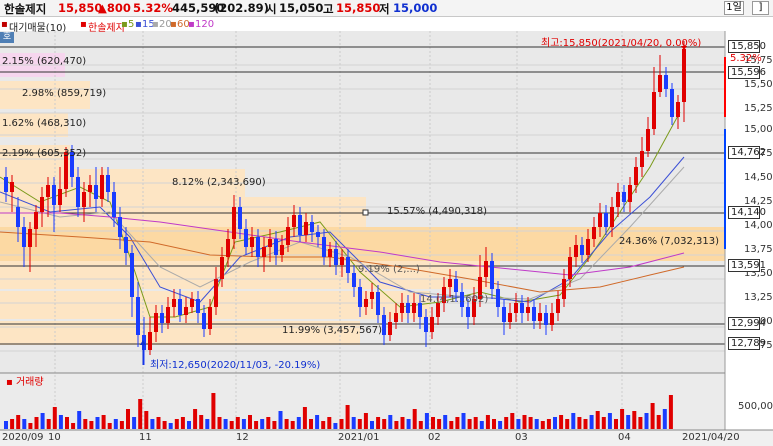  Describe the element at coordinates (711, 437) in the screenshot. I see `date-tick: 2021/04/20` at that location.